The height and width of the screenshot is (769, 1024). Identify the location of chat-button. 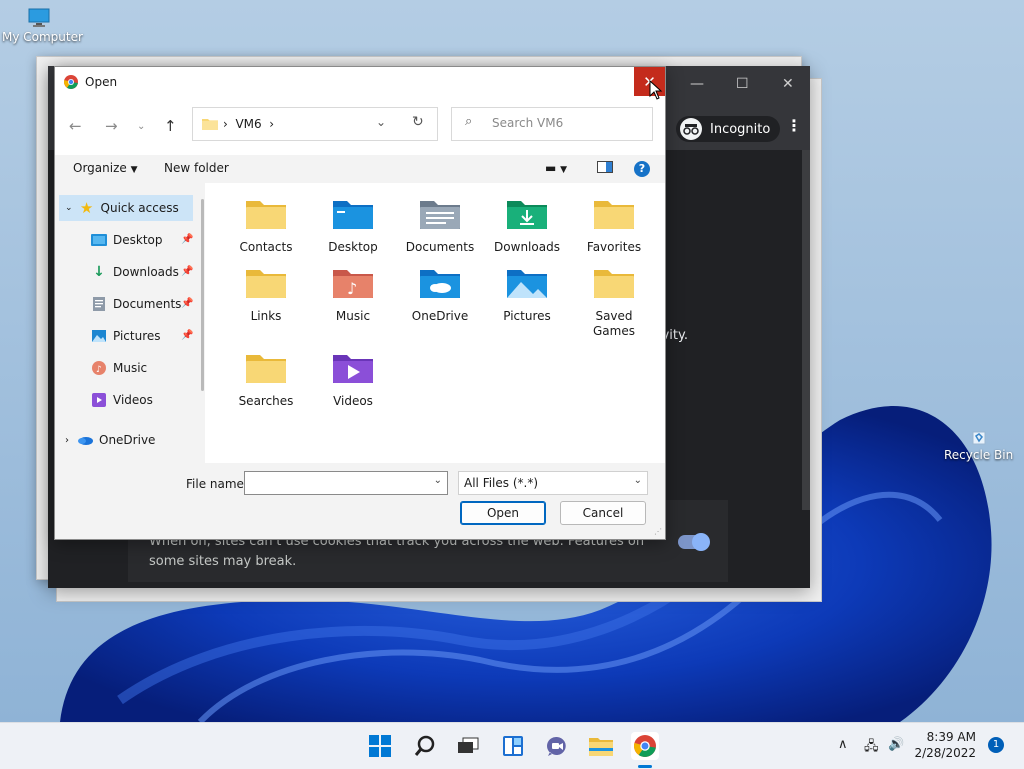
(557, 746).